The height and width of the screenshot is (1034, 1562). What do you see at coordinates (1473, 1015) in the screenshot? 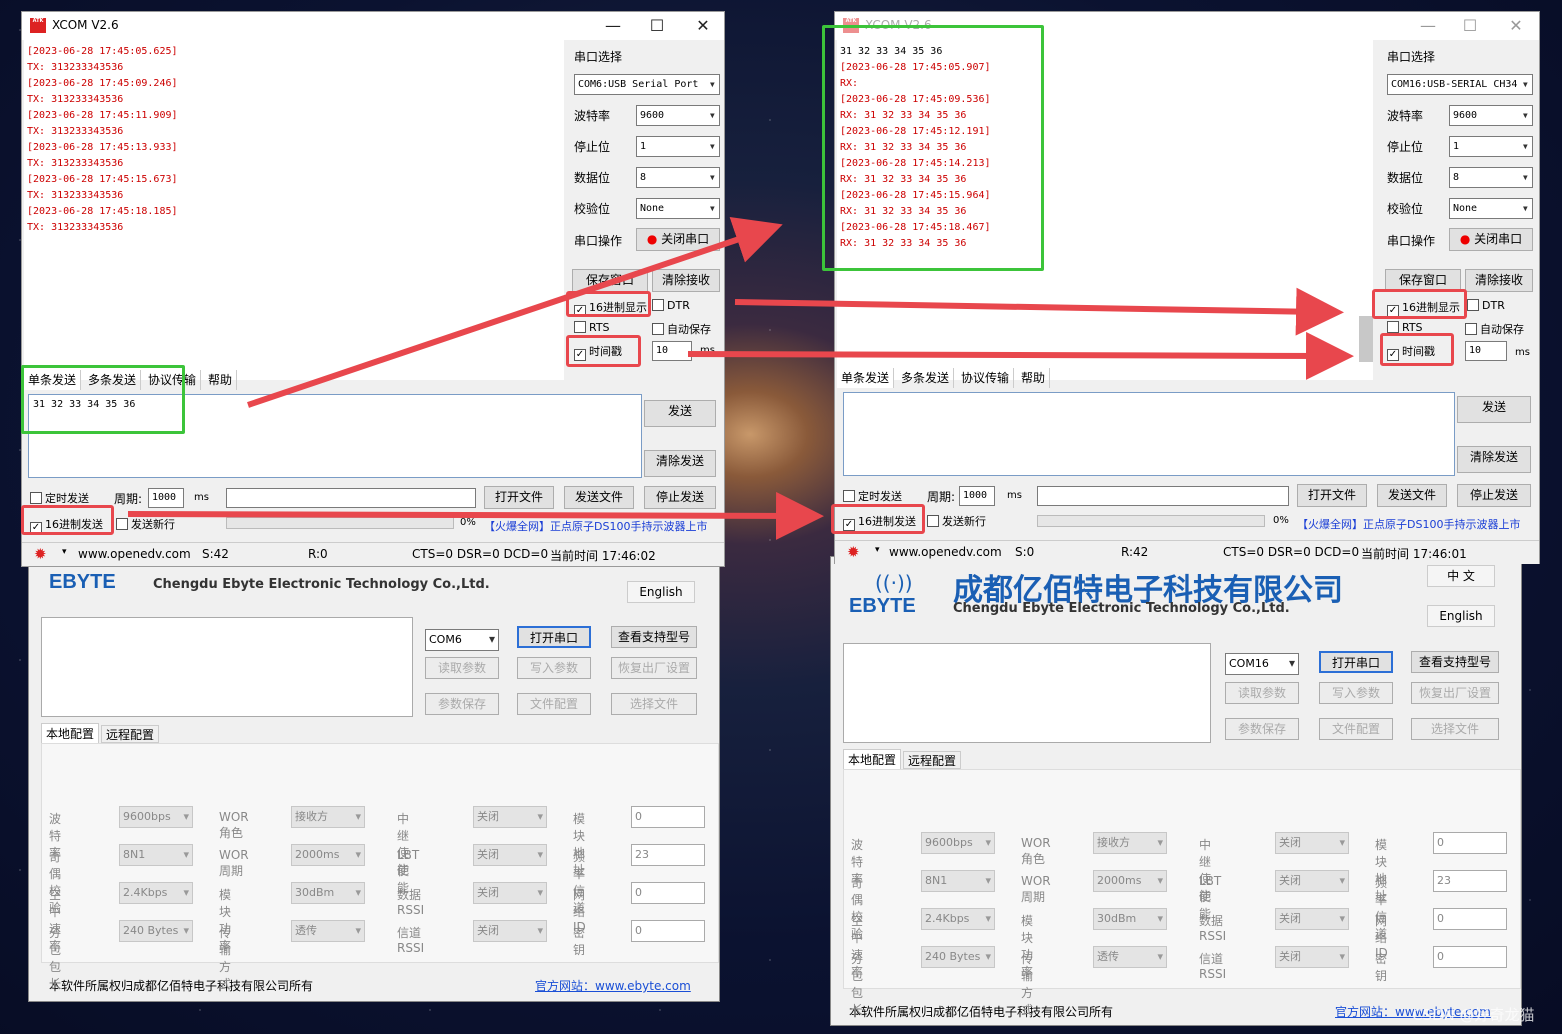
I see `watermark: CSDN @好奇龙猫` at bounding box center [1473, 1015].